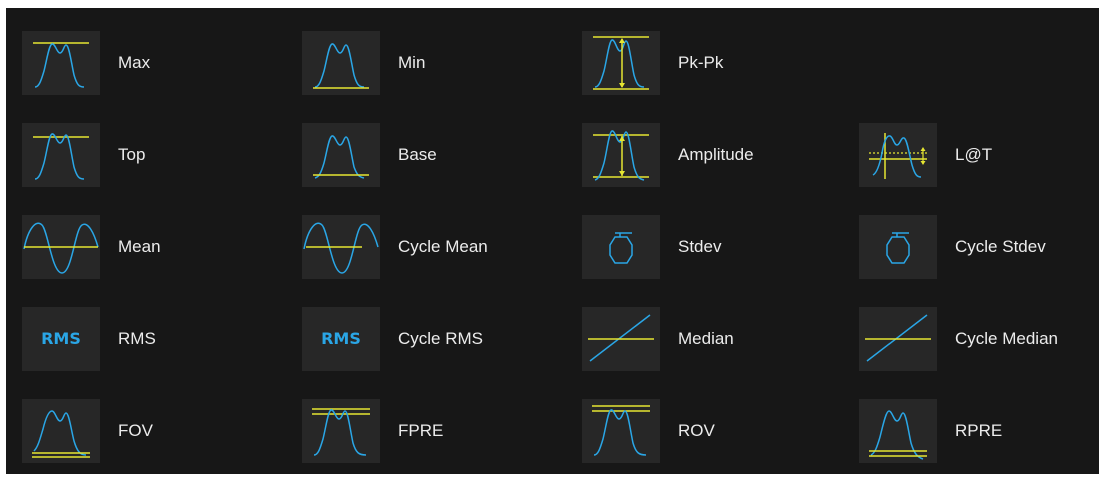 The width and height of the screenshot is (1107, 480). What do you see at coordinates (421, 430) in the screenshot?
I see `measure-label: FPRE` at bounding box center [421, 430].